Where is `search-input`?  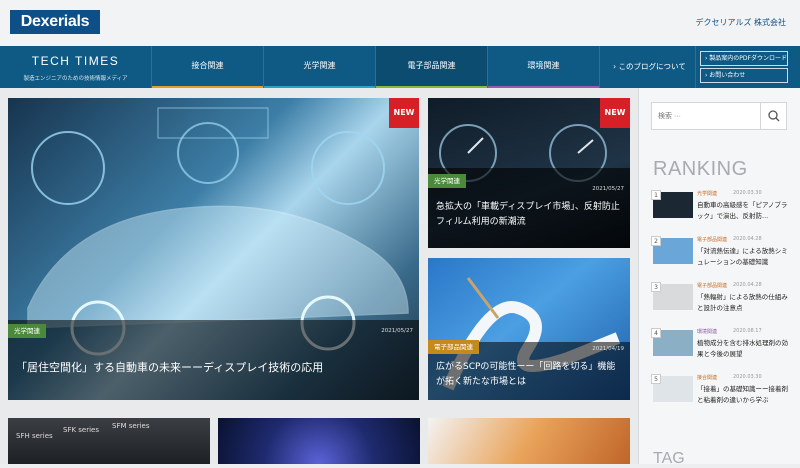
search-input is located at coordinates (708, 116).